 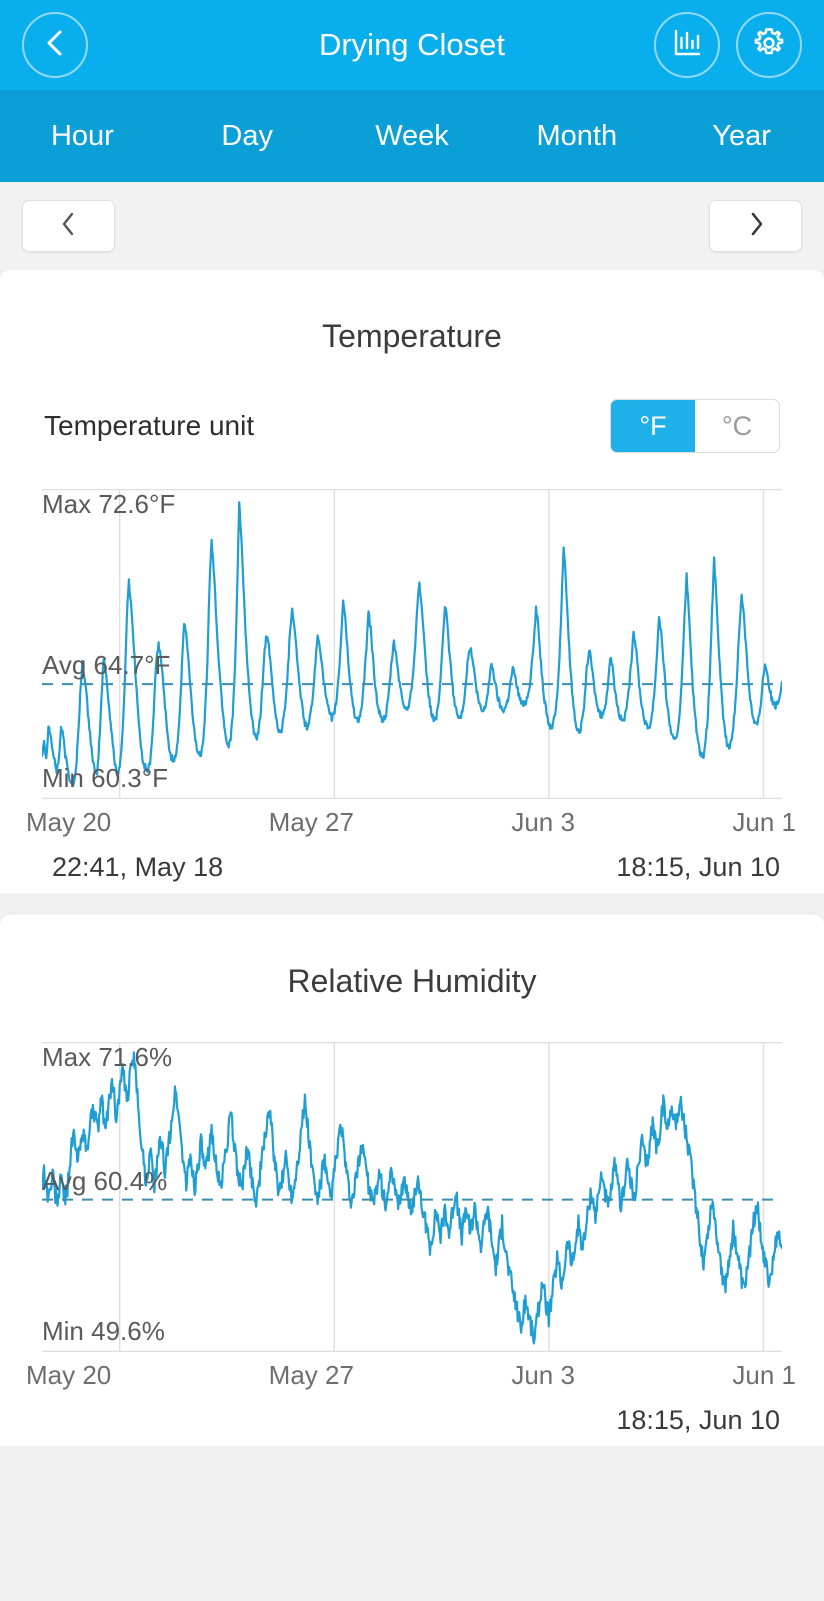 I want to click on unit-option-celsius: °C, so click(x=737, y=426).